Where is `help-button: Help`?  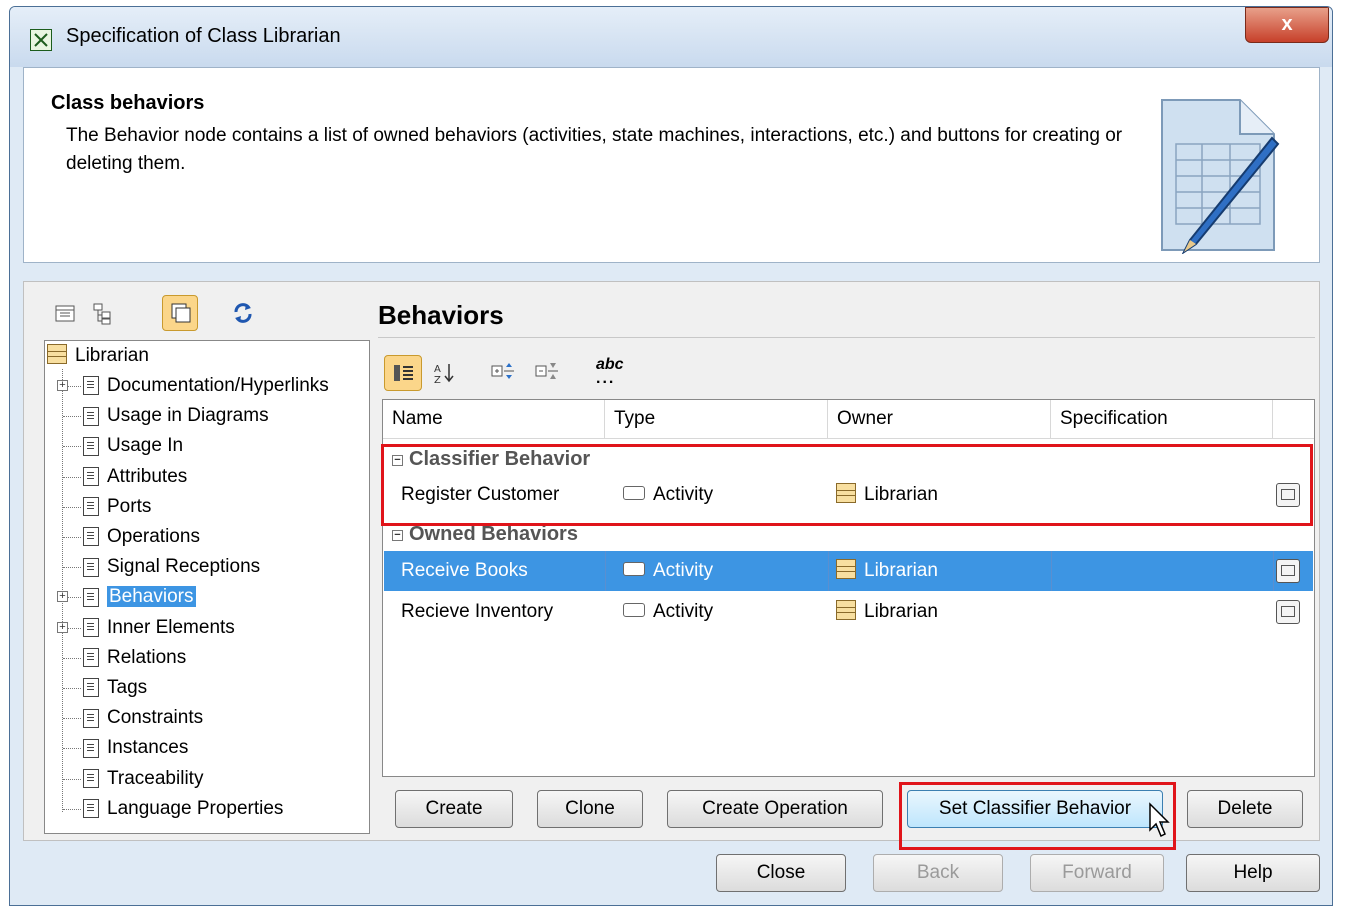 help-button: Help is located at coordinates (1253, 873).